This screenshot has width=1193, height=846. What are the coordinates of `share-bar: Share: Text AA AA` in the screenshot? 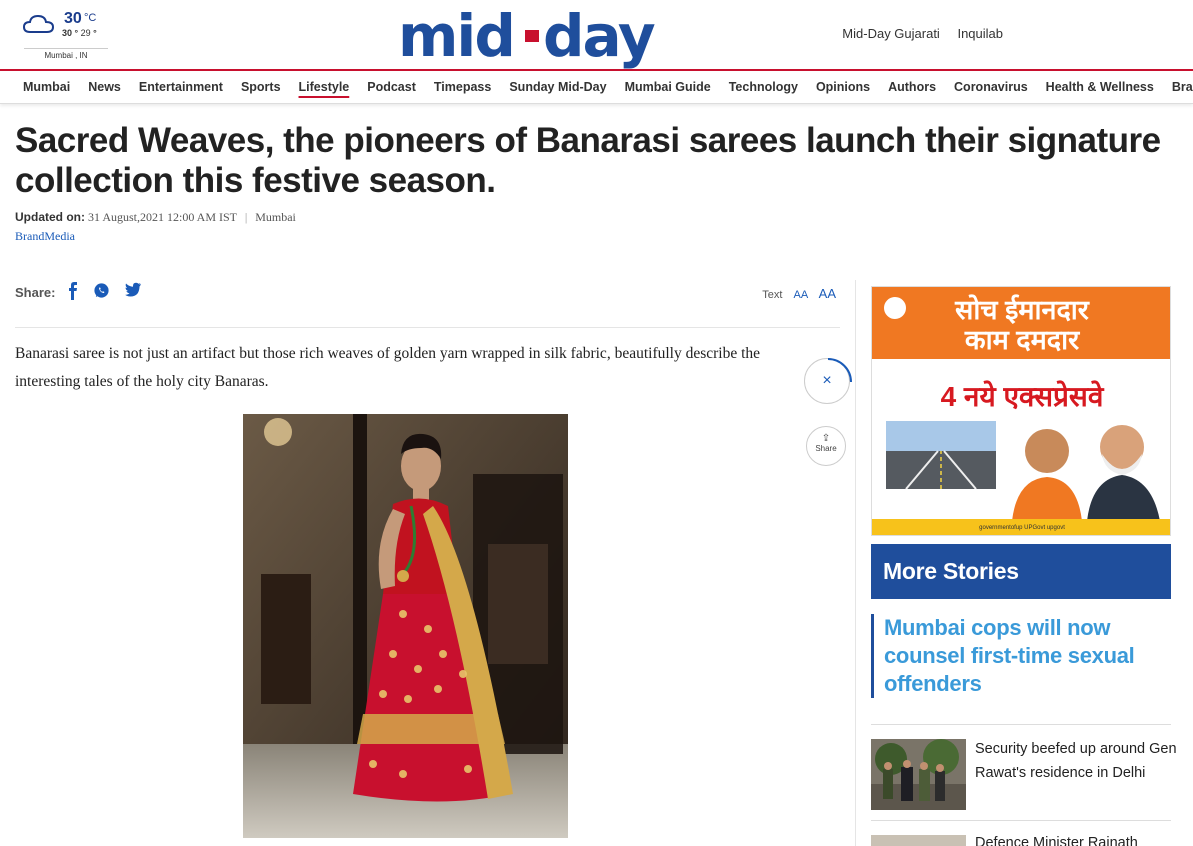 It's located at (427, 304).